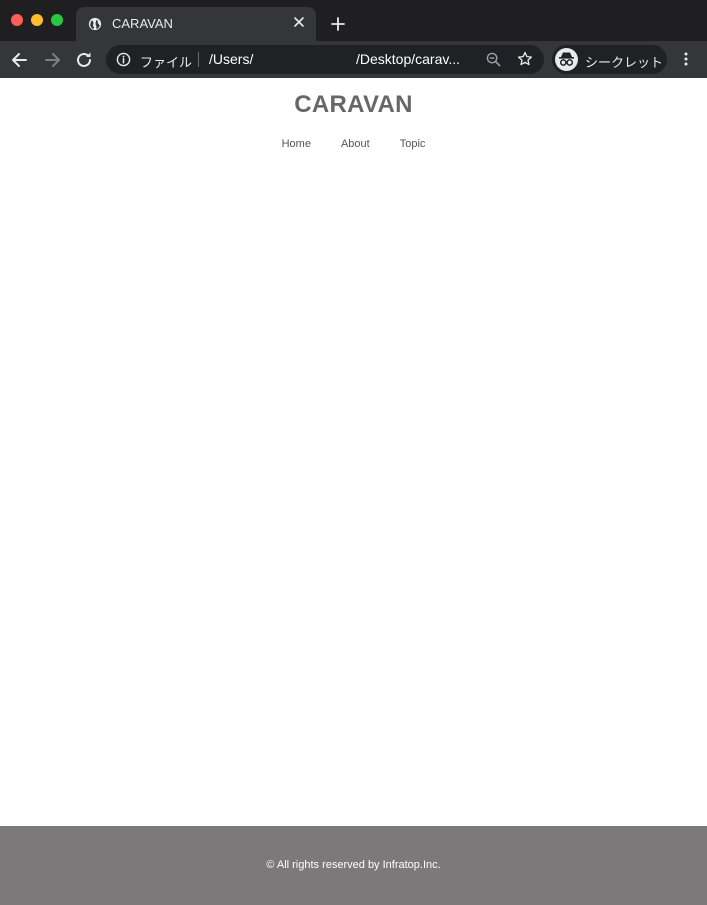 This screenshot has height=905, width=707. What do you see at coordinates (296, 144) in the screenshot?
I see `nav-link-home: Home` at bounding box center [296, 144].